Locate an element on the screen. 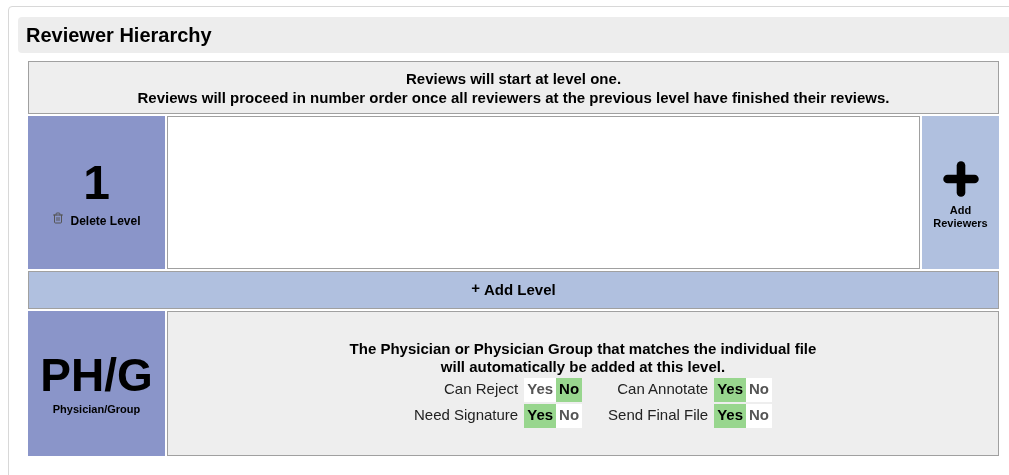  delete-level-button: Delete Level is located at coordinates (96, 220).